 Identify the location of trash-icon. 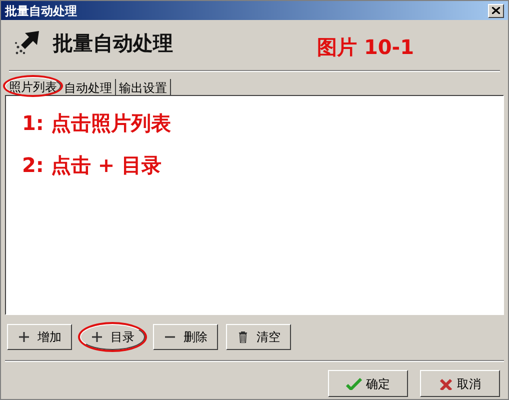
(242, 337).